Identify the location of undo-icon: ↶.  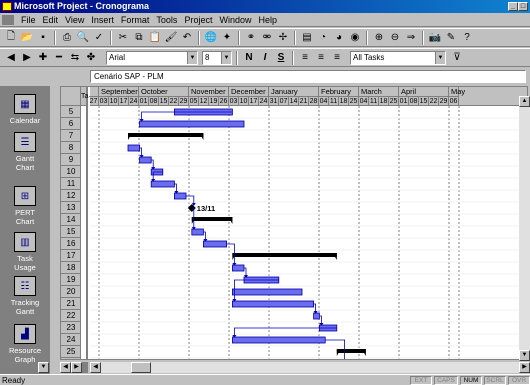
(187, 38).